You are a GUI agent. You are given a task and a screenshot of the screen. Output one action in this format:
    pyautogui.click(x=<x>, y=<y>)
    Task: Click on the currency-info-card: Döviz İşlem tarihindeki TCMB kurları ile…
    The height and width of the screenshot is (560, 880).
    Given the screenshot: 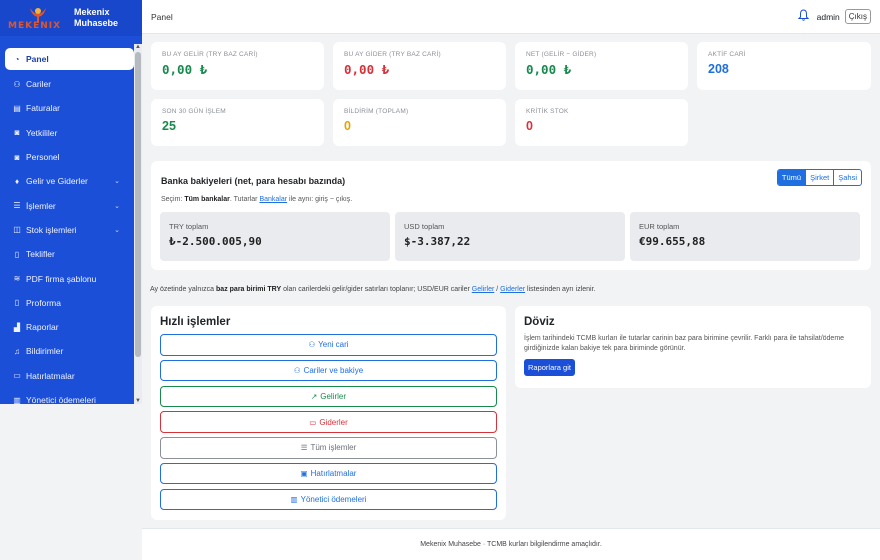 What is the action you would take?
    pyautogui.click(x=693, y=347)
    